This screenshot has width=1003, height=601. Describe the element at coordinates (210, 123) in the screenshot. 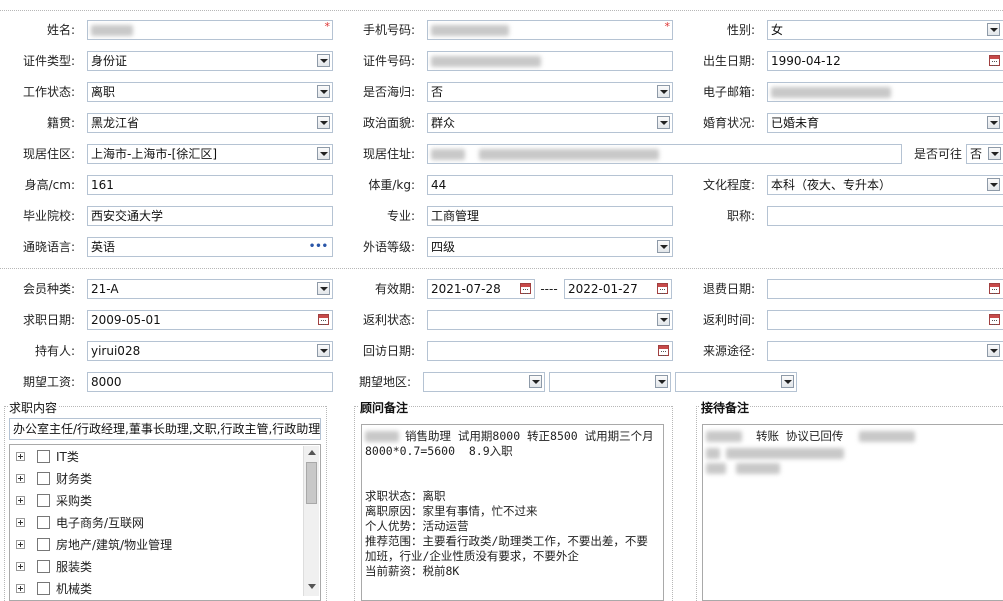

I see `native-select: 黑龙江省` at that location.